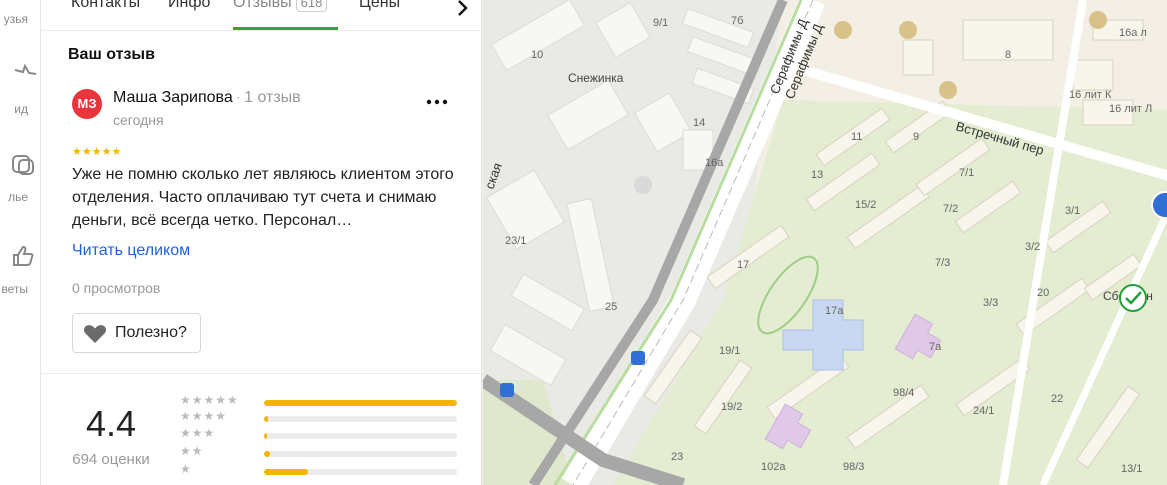 The height and width of the screenshot is (485, 1167). I want to click on rating-row-stars: ★★, so click(192, 451).